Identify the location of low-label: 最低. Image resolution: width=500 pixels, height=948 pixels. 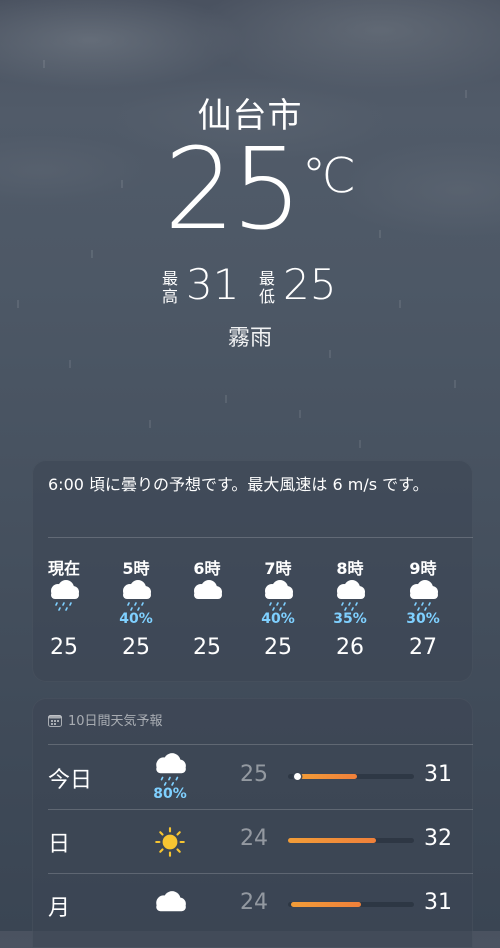
(267, 288).